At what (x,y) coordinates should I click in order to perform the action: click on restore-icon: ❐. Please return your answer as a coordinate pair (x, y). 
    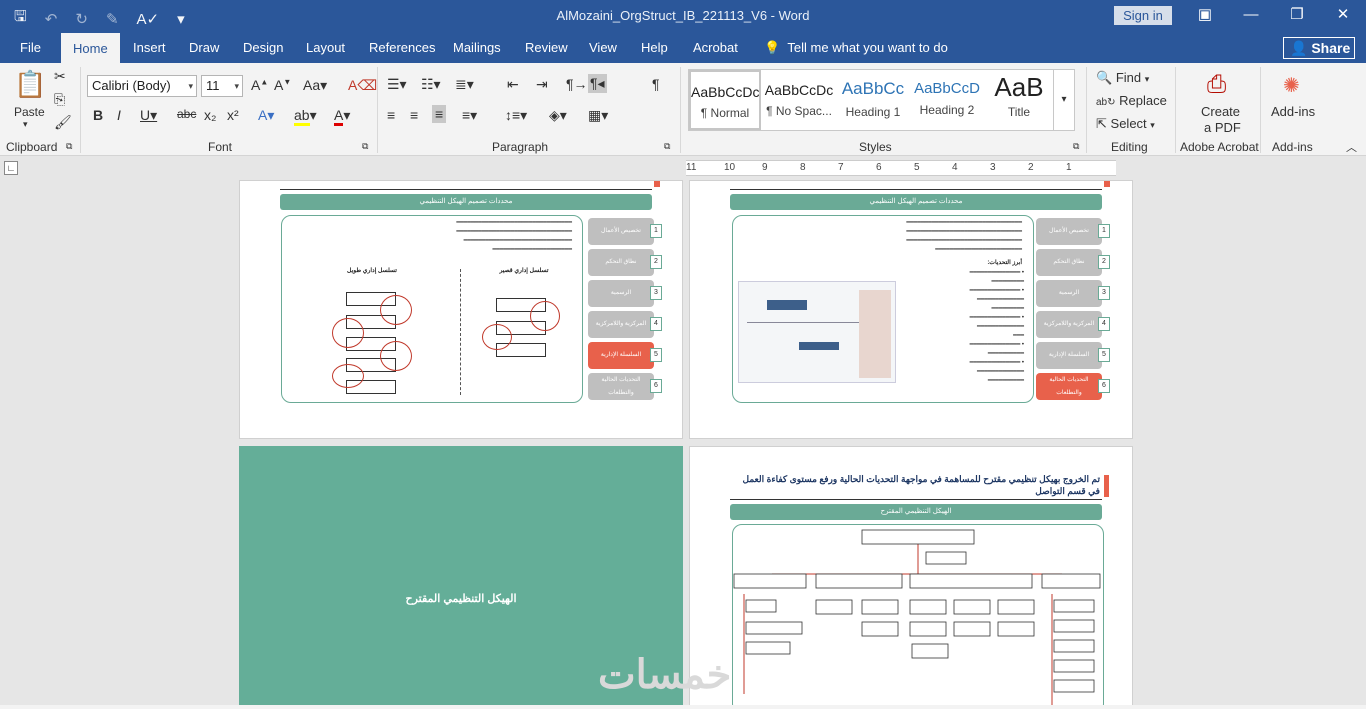
    Looking at the image, I should click on (1297, 16).